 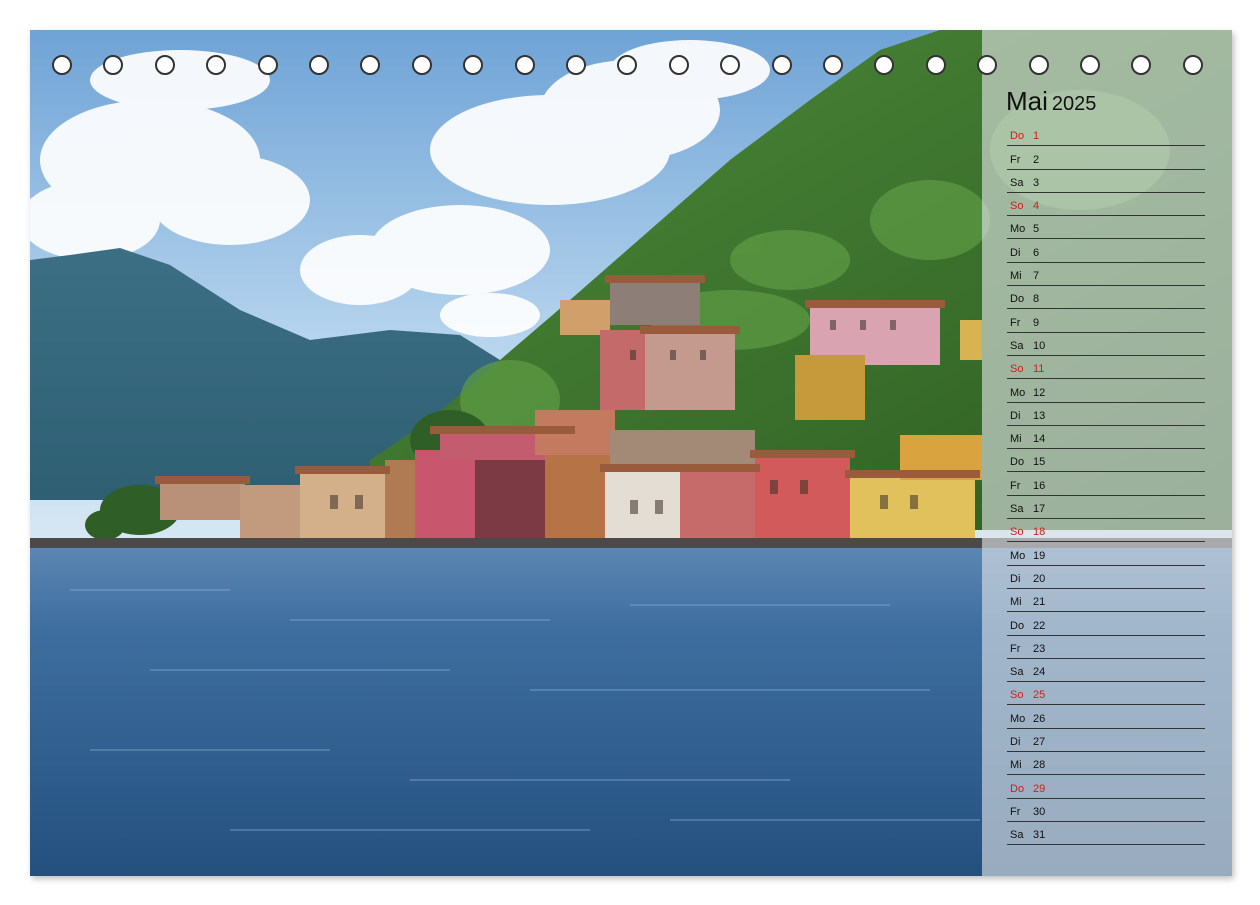 What do you see at coordinates (1106, 577) in the screenshot?
I see `day-row: Di 20` at bounding box center [1106, 577].